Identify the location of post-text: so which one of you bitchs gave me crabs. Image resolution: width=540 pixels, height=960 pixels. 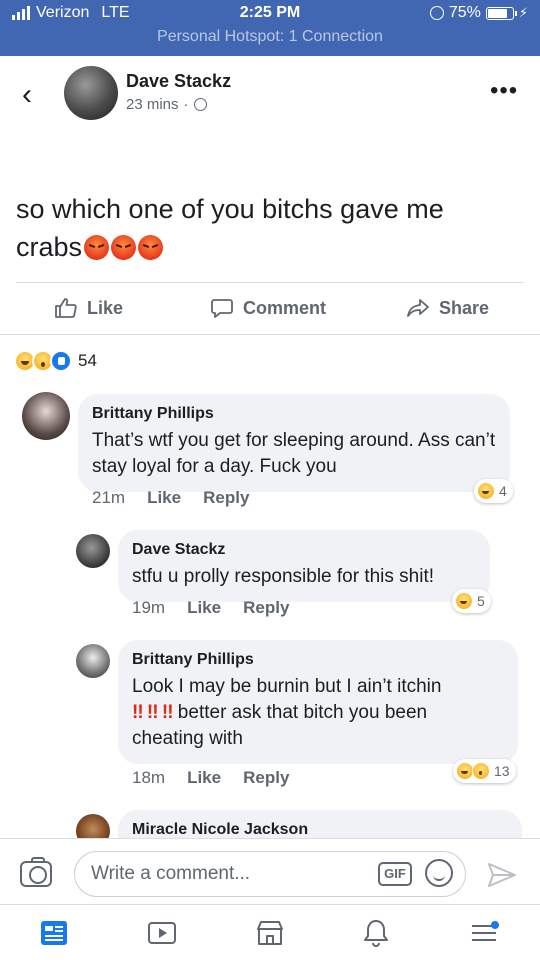
(266, 228).